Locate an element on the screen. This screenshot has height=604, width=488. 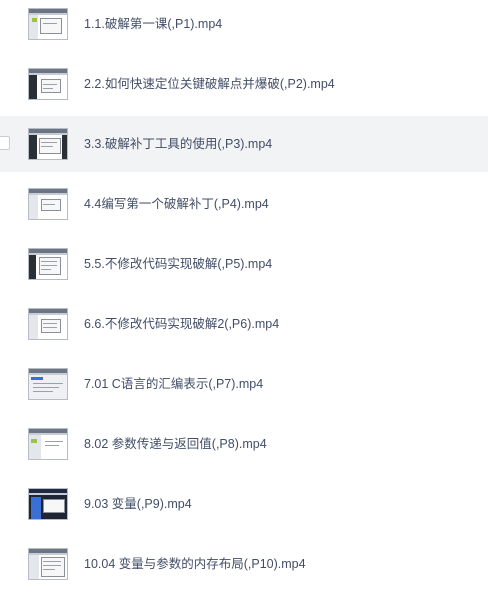
file-name: 1.1.破解第一课(,P1).mp4 is located at coordinates (153, 26).